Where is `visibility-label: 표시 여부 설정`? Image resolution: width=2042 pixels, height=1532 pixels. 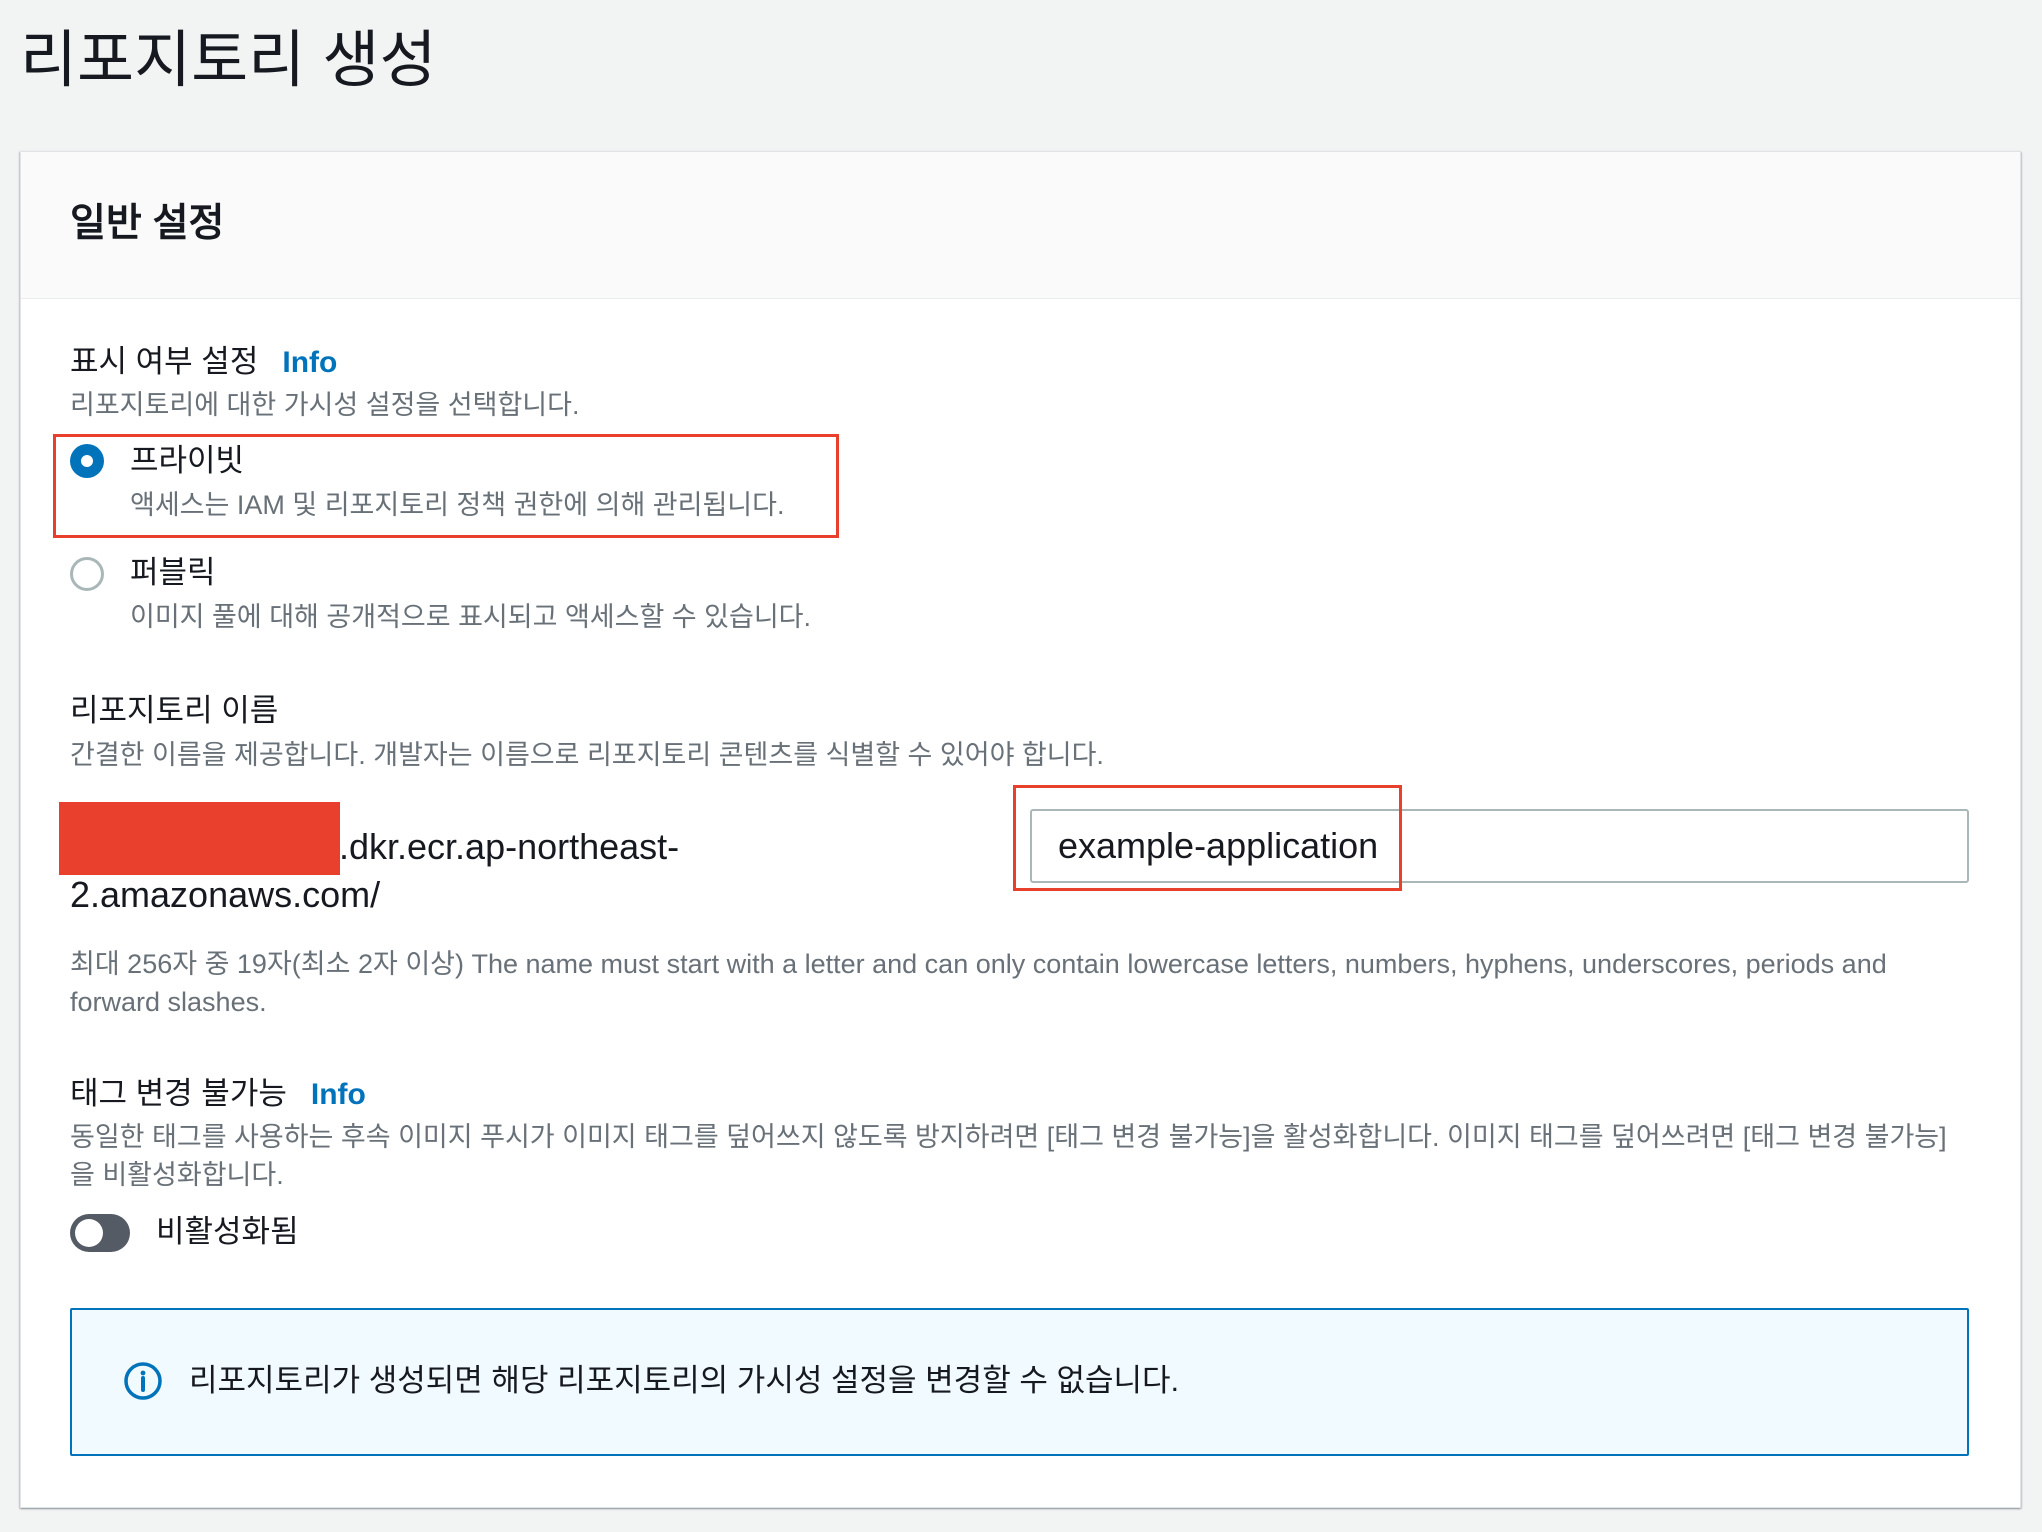 visibility-label: 표시 여부 설정 is located at coordinates (164, 361).